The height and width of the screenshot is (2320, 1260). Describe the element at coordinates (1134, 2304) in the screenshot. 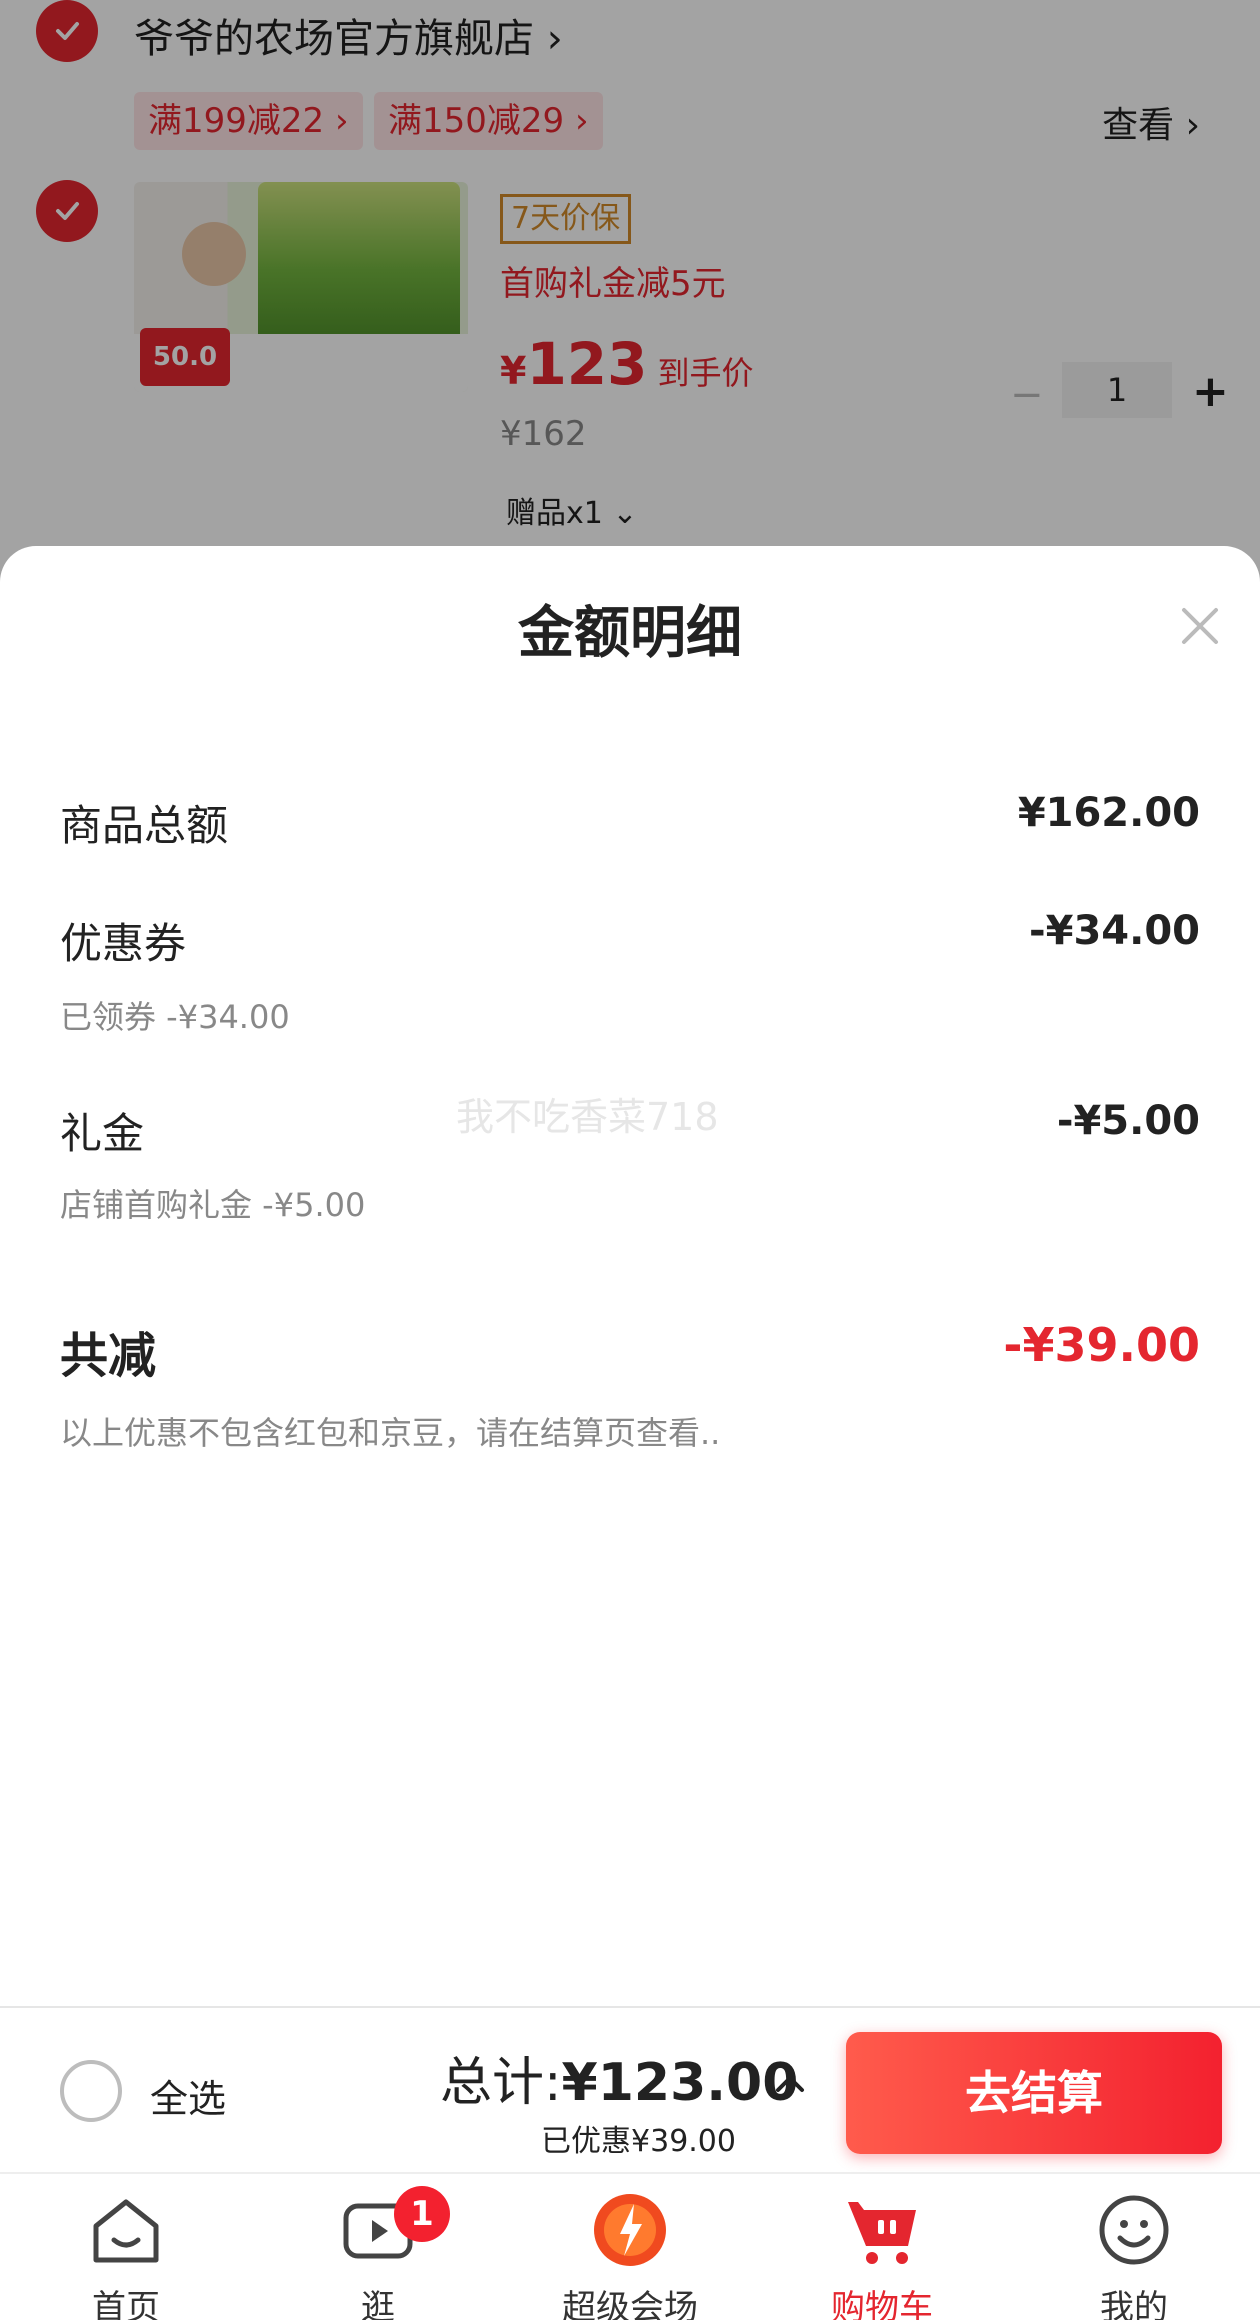

I see `tab-label: 我的` at that location.